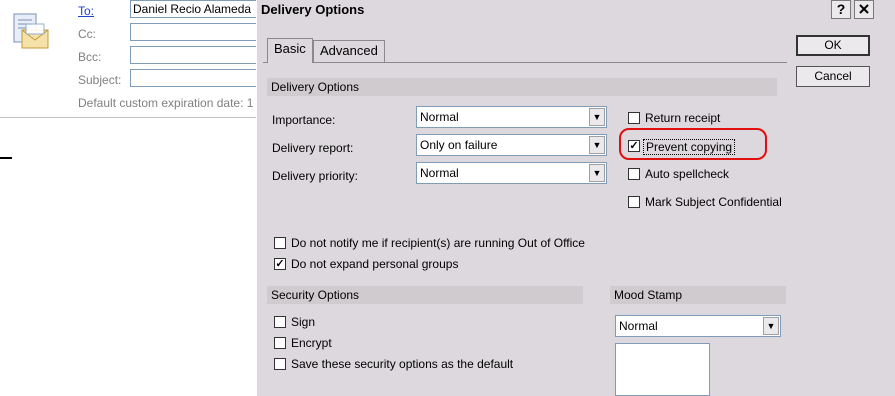 The height and width of the screenshot is (396, 895). Describe the element at coordinates (511, 173) in the screenshot. I see `delivery-priority-select: Normal ▼` at that location.